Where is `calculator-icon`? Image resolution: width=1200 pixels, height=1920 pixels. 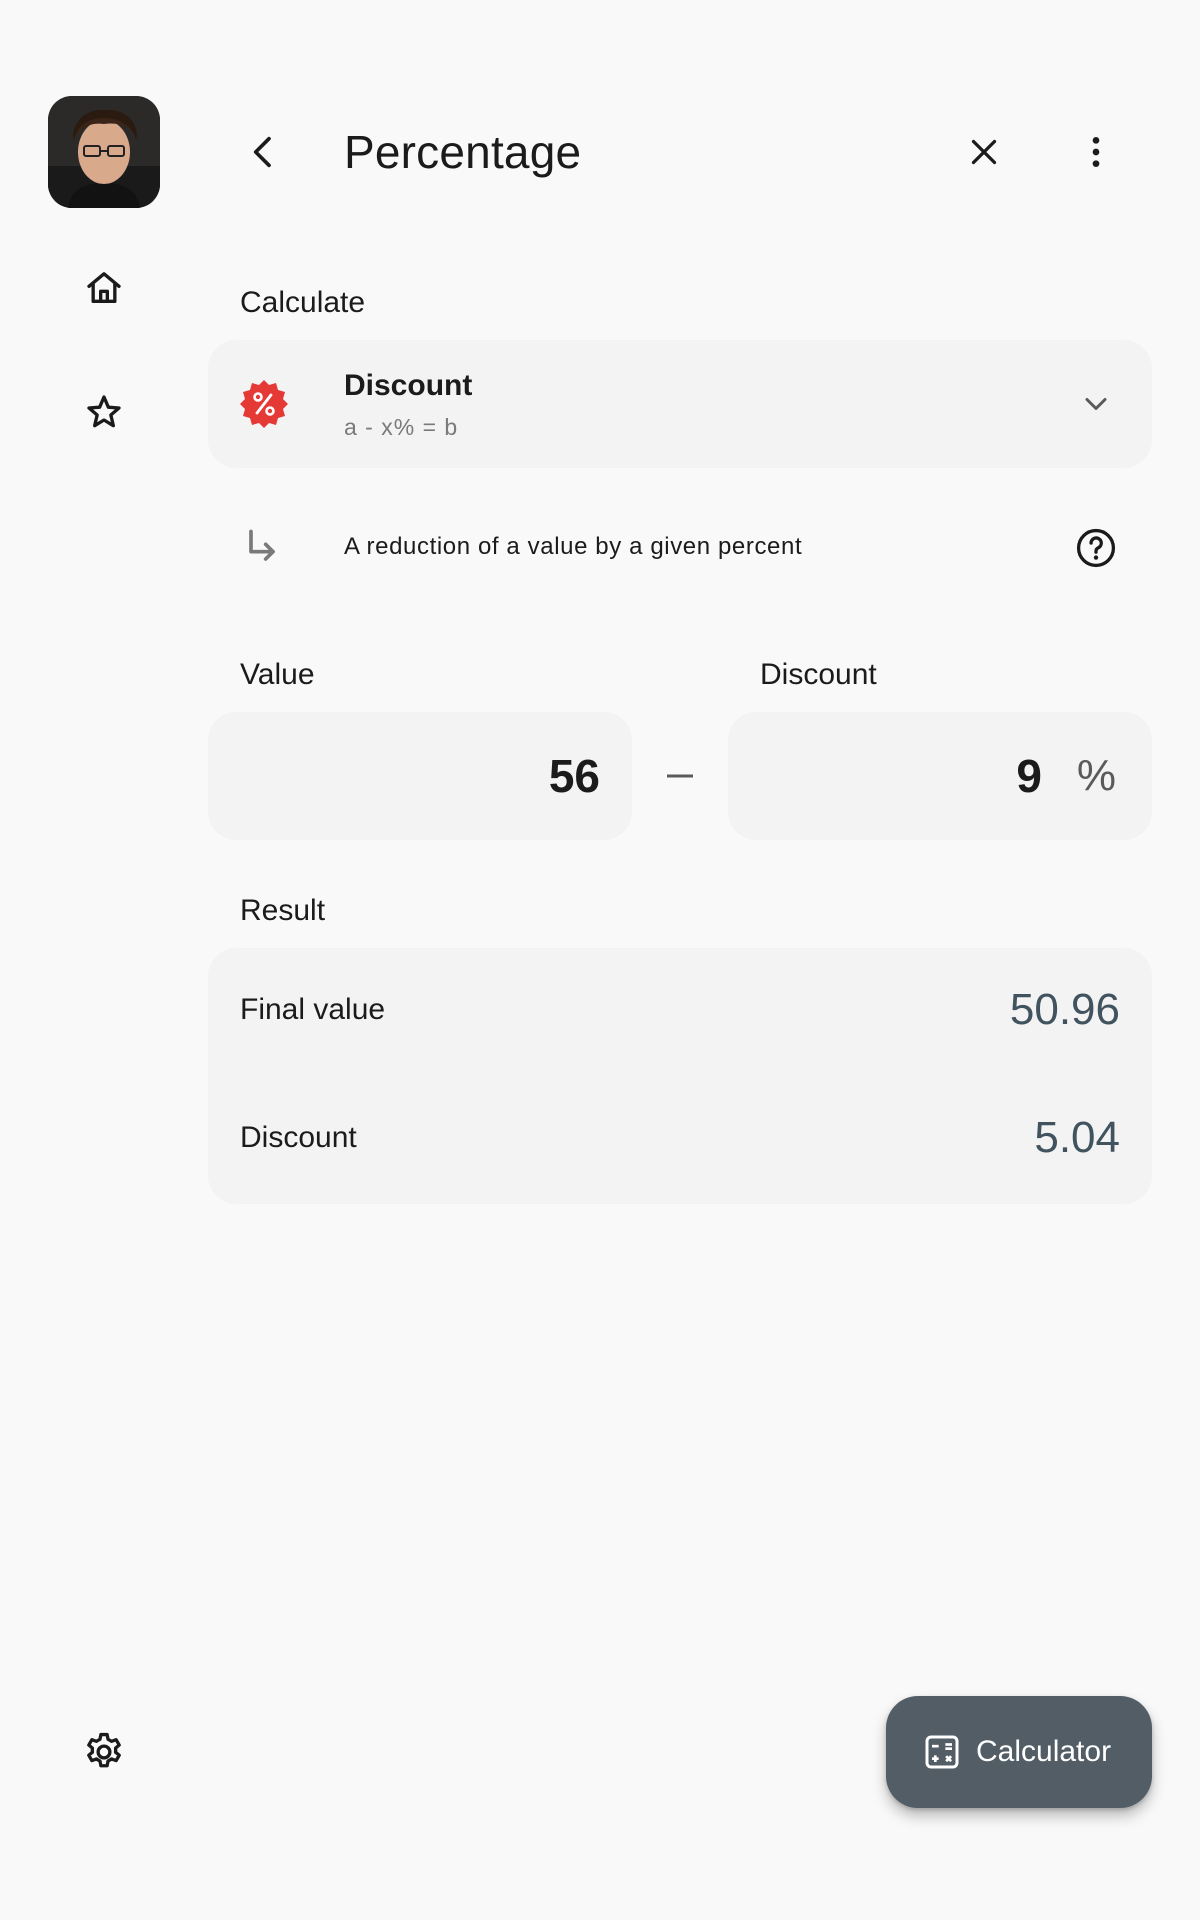 calculator-icon is located at coordinates (942, 1752).